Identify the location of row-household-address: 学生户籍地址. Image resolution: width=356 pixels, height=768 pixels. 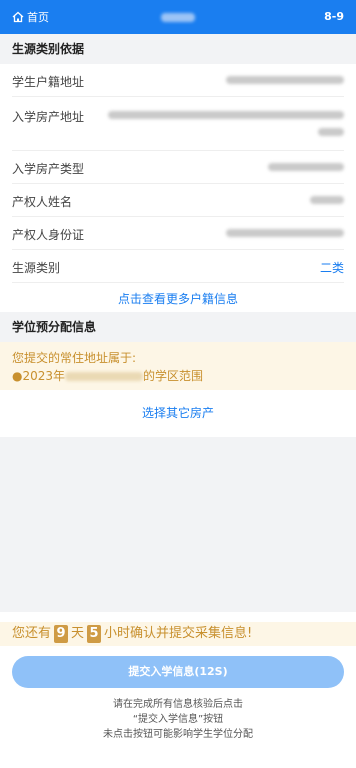
(178, 80).